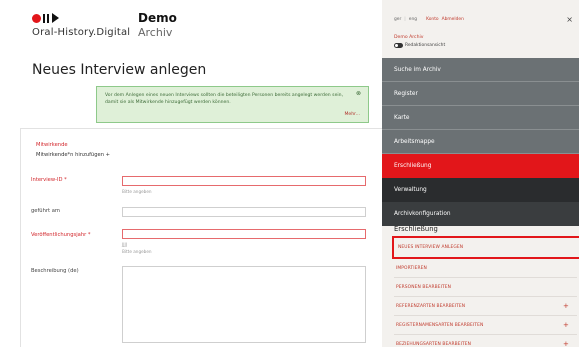 The height and width of the screenshot is (347, 579). I want to click on toggle-label: Redaktionsansicht, so click(425, 45).